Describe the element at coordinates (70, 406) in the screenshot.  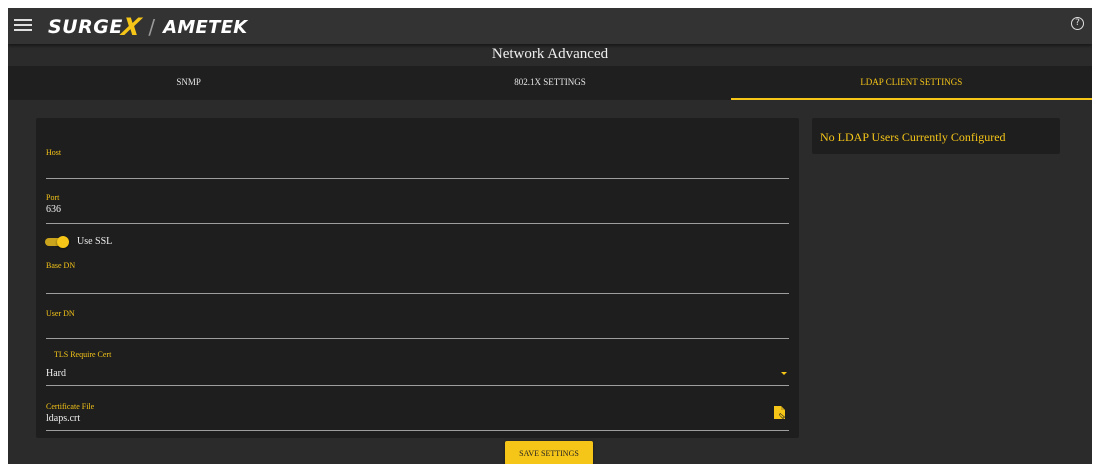
I see `certificate-file-label: Certificate File` at that location.